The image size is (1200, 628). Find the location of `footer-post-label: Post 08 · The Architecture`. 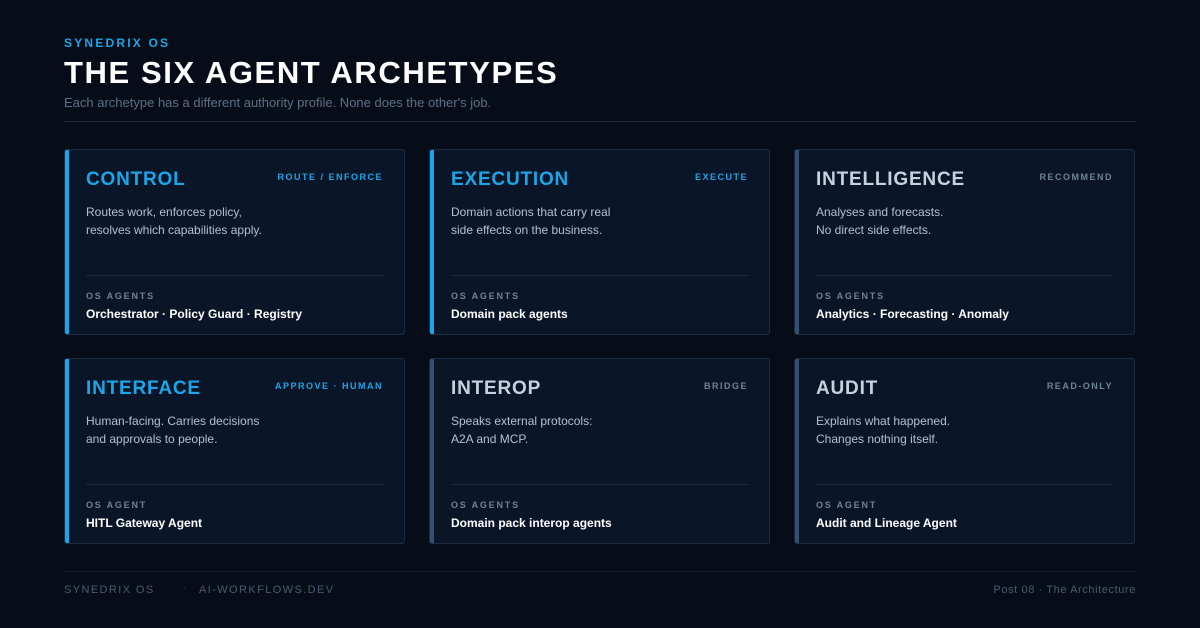

footer-post-label: Post 08 · The Architecture is located at coordinates (1064, 590).